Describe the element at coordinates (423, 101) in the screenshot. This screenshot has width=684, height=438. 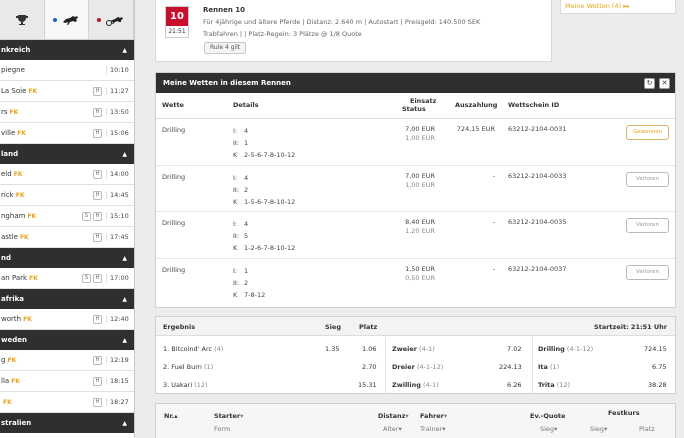
I see `col-stake: Einsatz` at that location.